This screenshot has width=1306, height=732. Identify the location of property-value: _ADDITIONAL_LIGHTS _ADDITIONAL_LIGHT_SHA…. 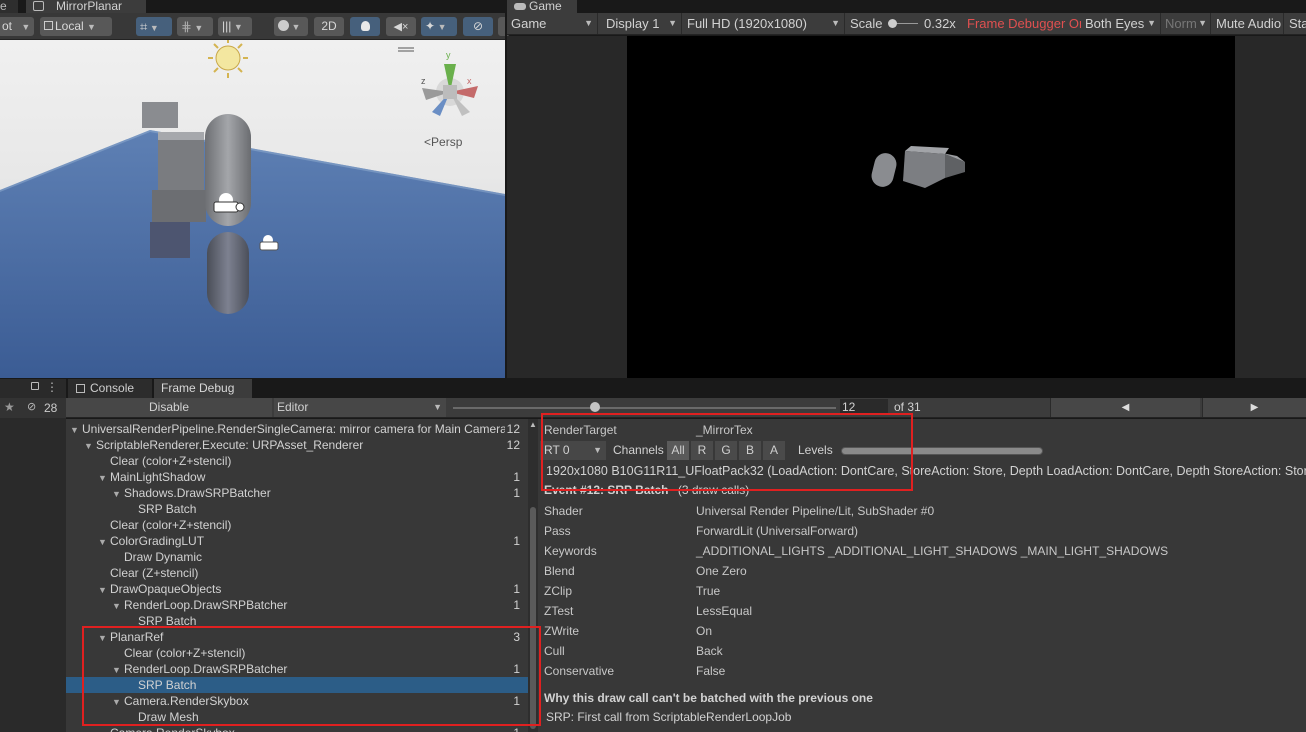
(932, 551).